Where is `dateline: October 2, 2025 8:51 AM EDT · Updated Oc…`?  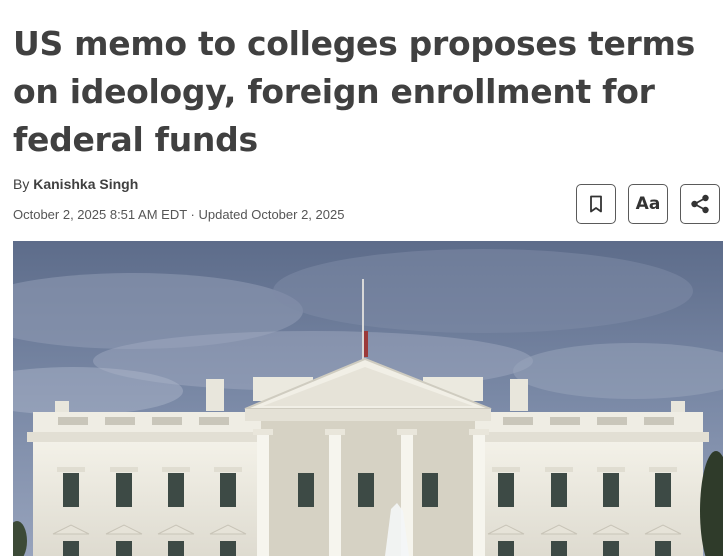 dateline: October 2, 2025 8:51 AM EDT · Updated Oc… is located at coordinates (179, 214).